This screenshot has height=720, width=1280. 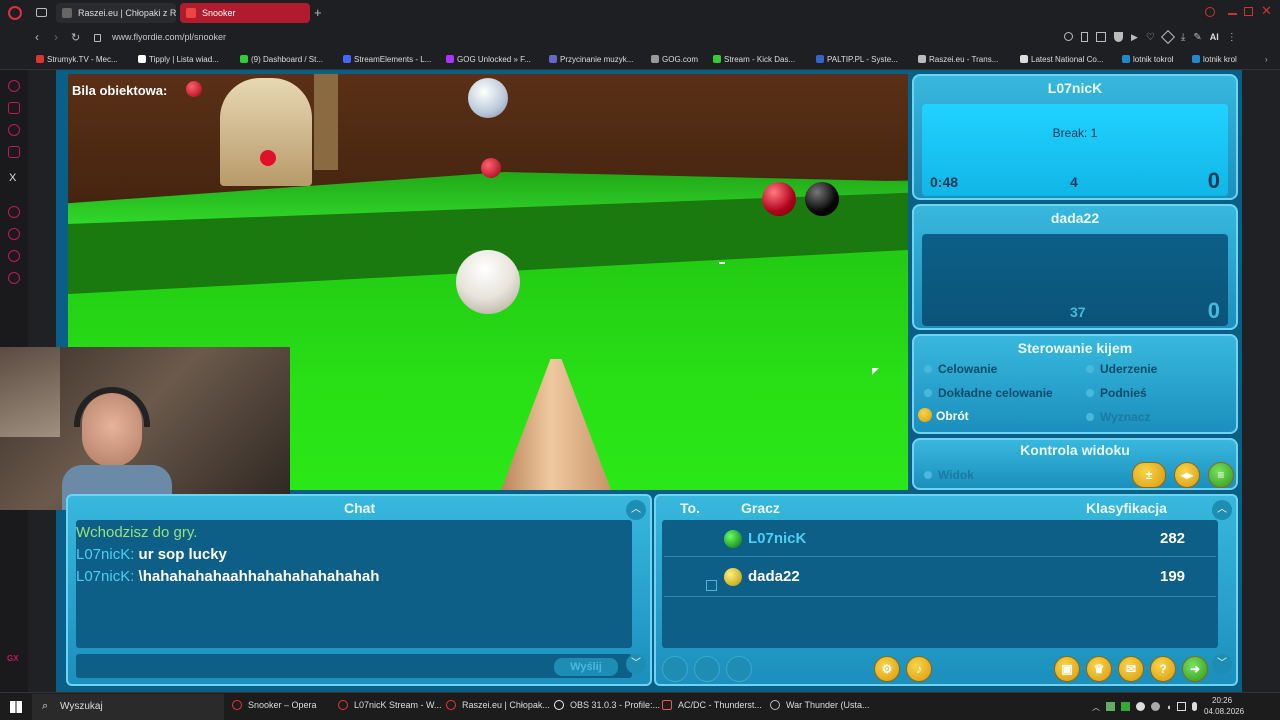 I want to click on sidebar-settings-icon, so click(x=14, y=278).